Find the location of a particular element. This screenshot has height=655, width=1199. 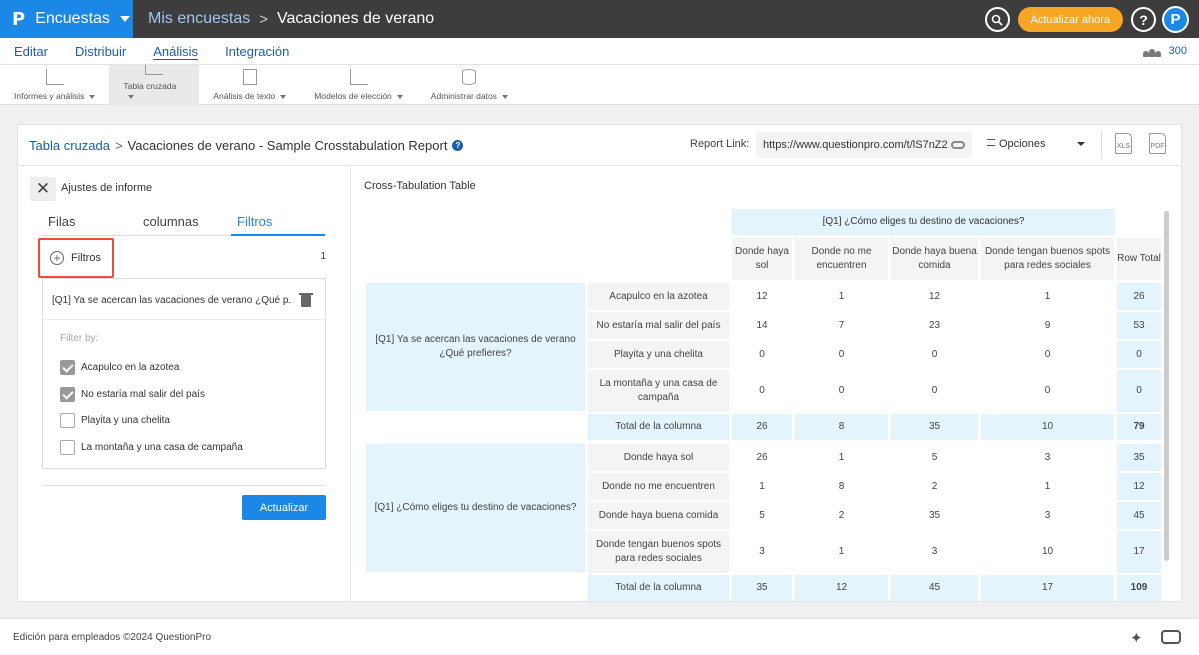

column-total-cell: 26 is located at coordinates (762, 427).